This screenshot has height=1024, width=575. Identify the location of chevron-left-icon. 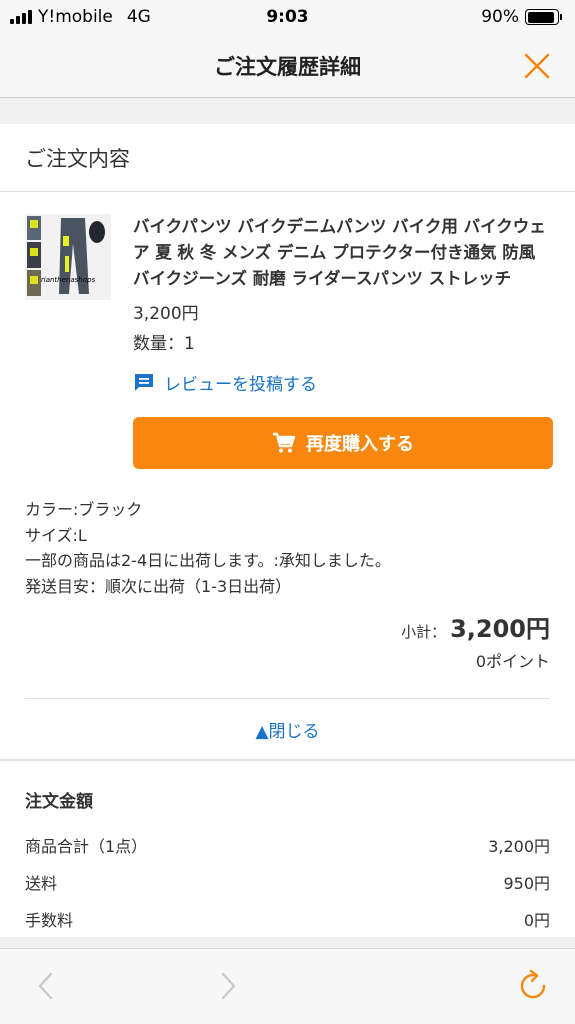
(46, 986).